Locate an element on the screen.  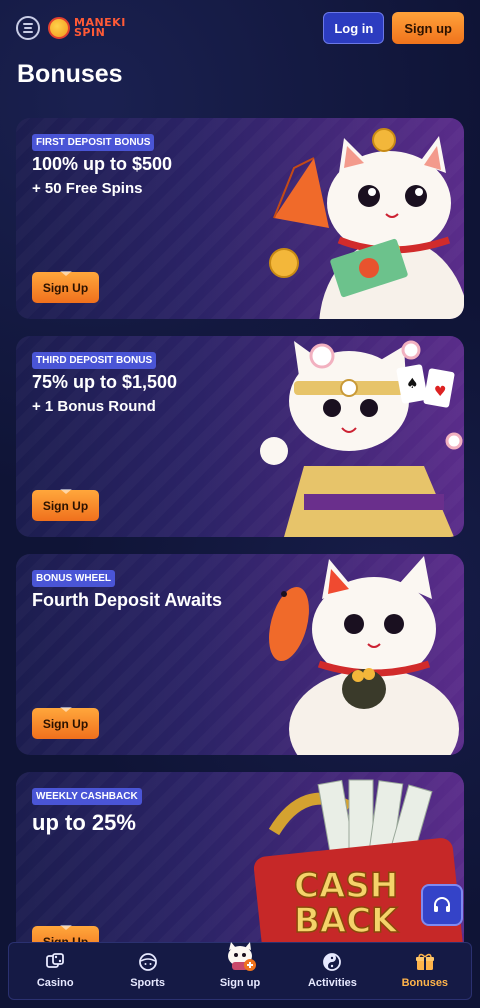
nav-item-activities: Activities is located at coordinates (332, 971).